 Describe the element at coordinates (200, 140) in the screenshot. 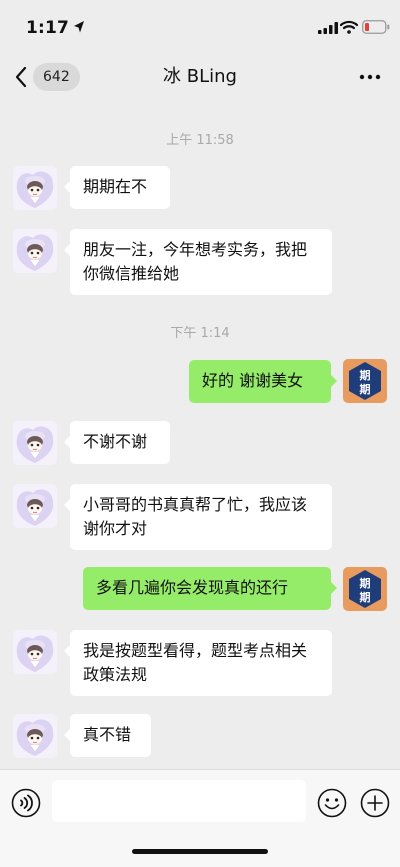

I see `message-timestamp: 上午 11:58` at that location.